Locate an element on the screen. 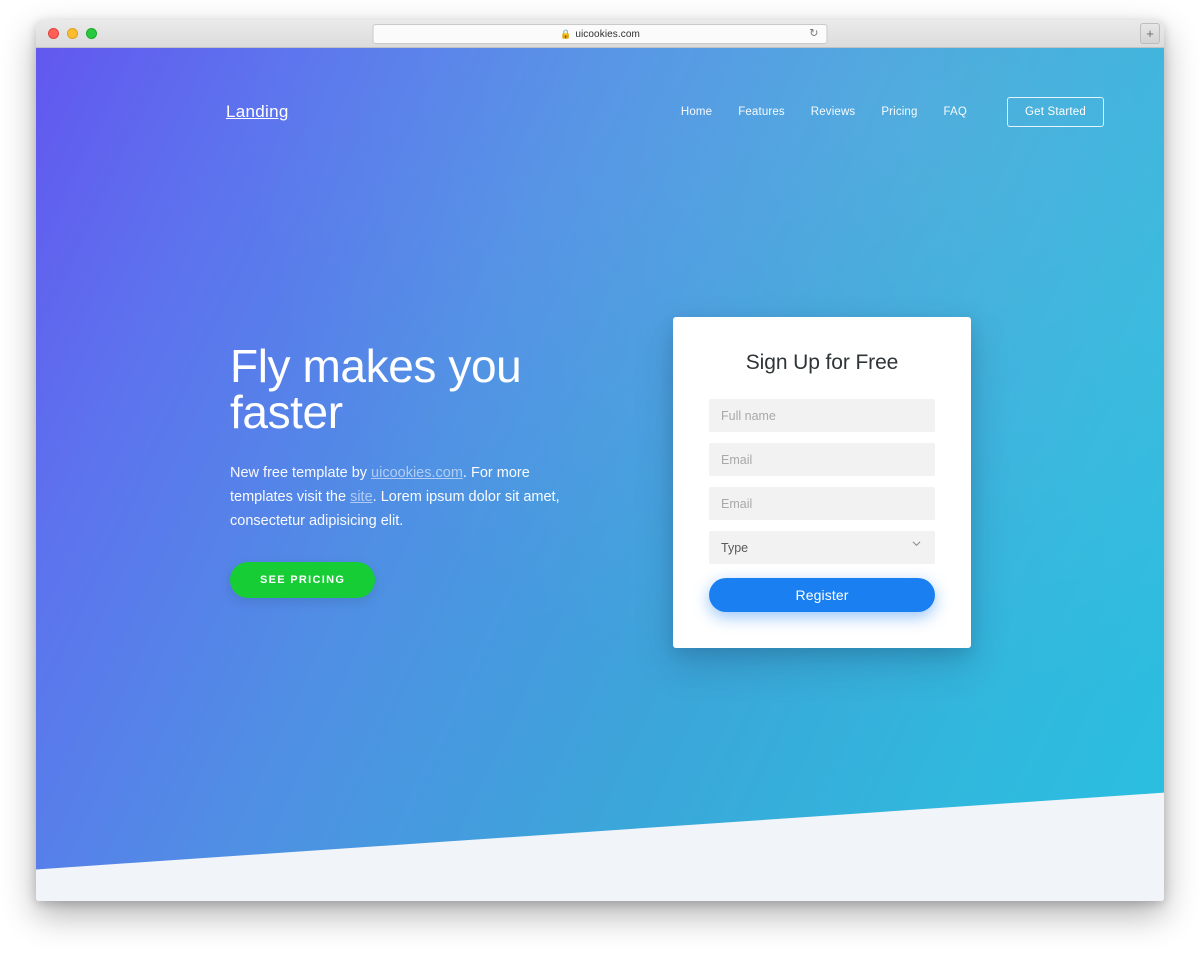 The width and height of the screenshot is (1200, 957). window-traffic-lights is located at coordinates (72, 33).